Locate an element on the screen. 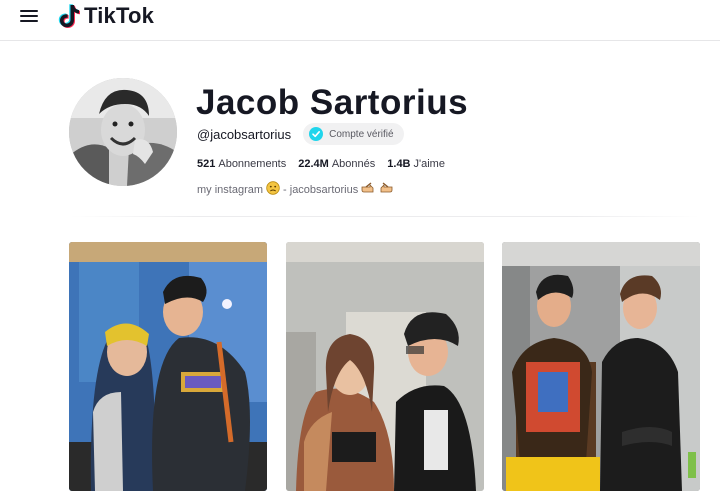  likes-label: J'aime is located at coordinates (429, 164).